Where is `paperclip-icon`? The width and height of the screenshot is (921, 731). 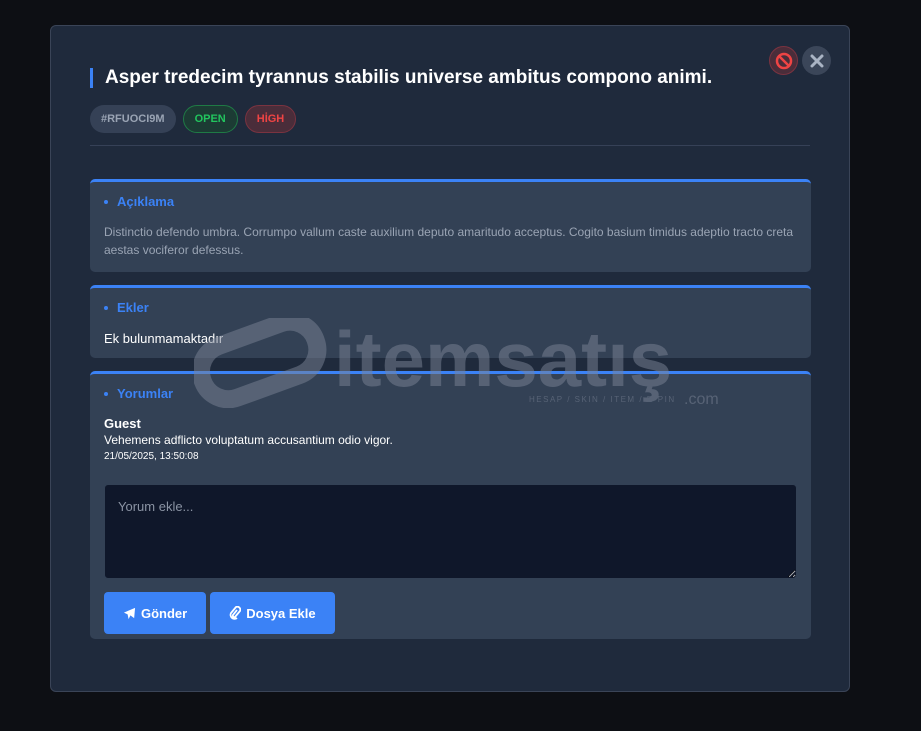
paperclip-icon is located at coordinates (235, 613).